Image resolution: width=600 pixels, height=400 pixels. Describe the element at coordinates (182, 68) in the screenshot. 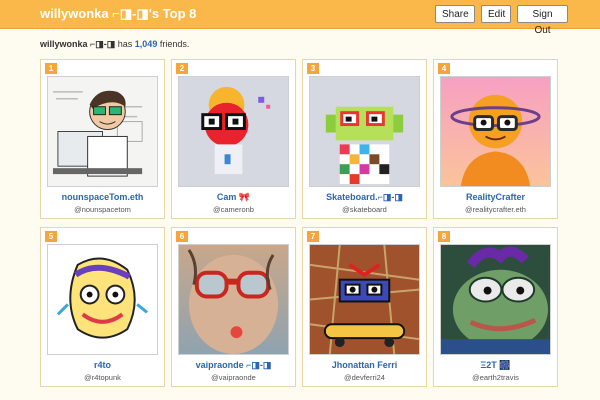

I see `rank-badge: 2` at that location.